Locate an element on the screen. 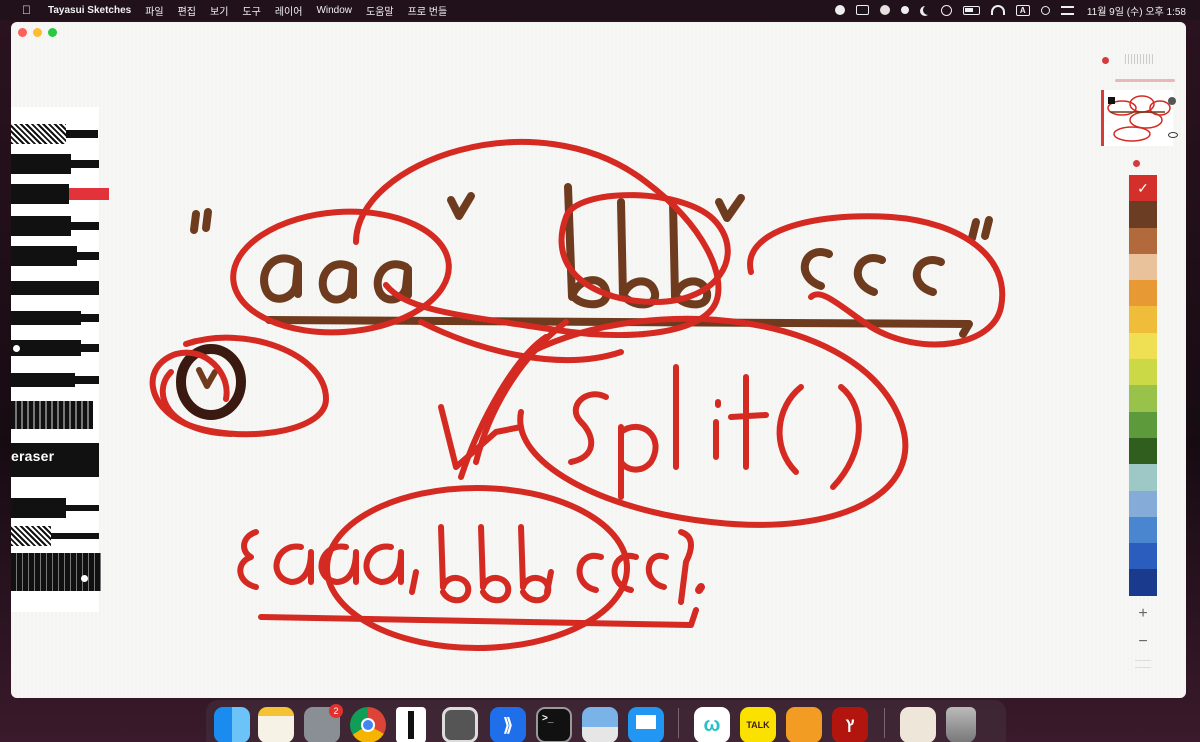 The image size is (1200, 742). finder-icon is located at coordinates (232, 724).